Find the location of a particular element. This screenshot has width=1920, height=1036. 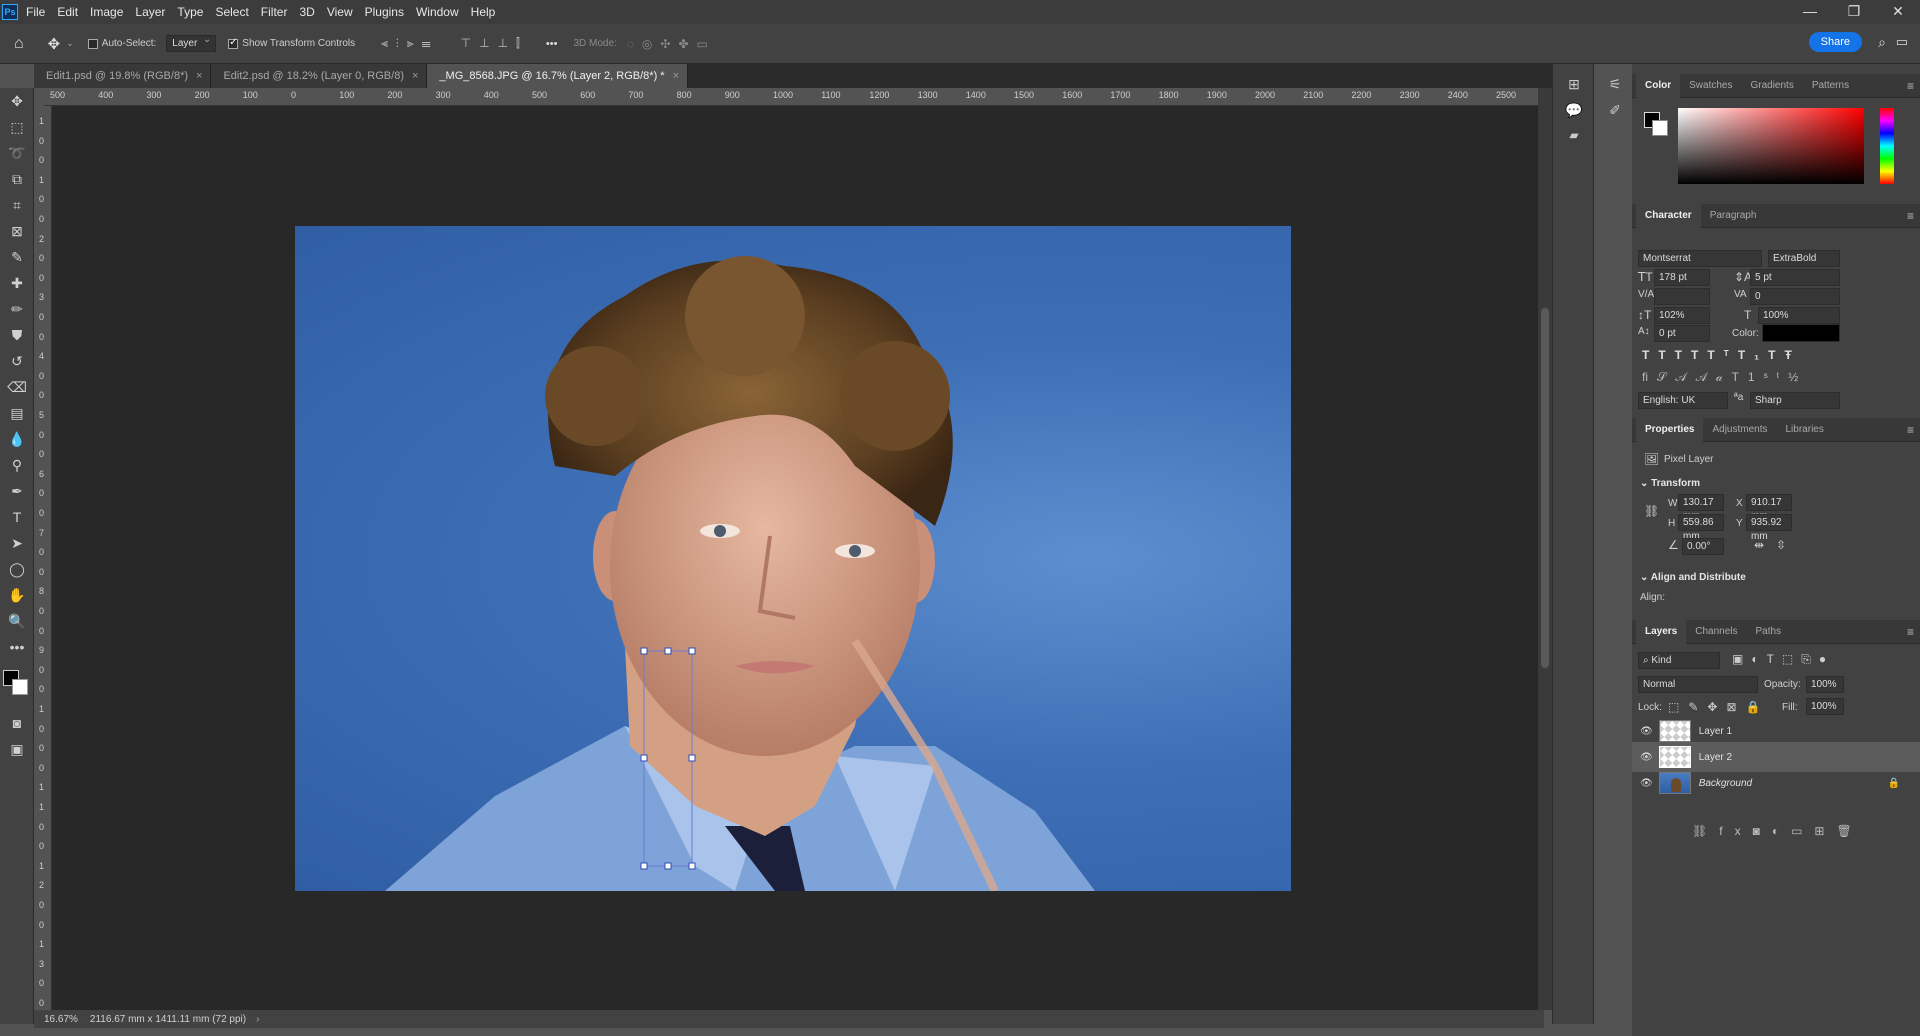

menu-help: Help is located at coordinates (483, 12).